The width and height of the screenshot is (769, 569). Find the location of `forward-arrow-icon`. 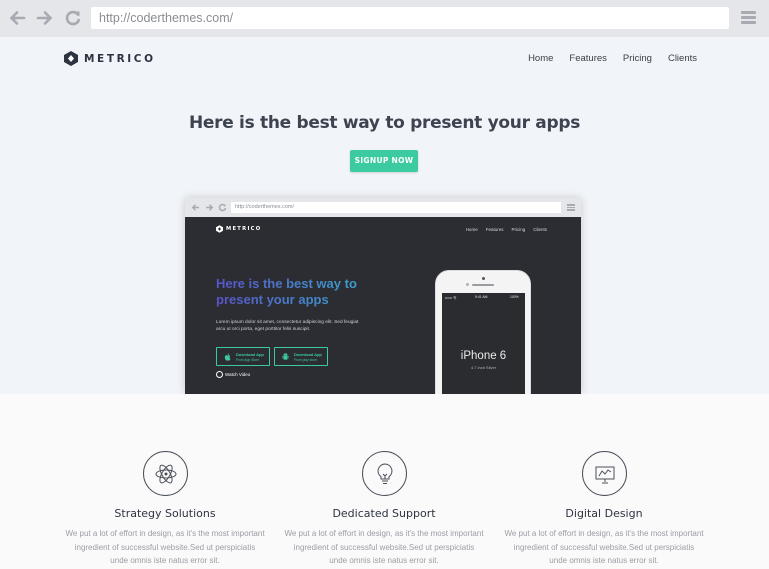

forward-arrow-icon is located at coordinates (45, 18).